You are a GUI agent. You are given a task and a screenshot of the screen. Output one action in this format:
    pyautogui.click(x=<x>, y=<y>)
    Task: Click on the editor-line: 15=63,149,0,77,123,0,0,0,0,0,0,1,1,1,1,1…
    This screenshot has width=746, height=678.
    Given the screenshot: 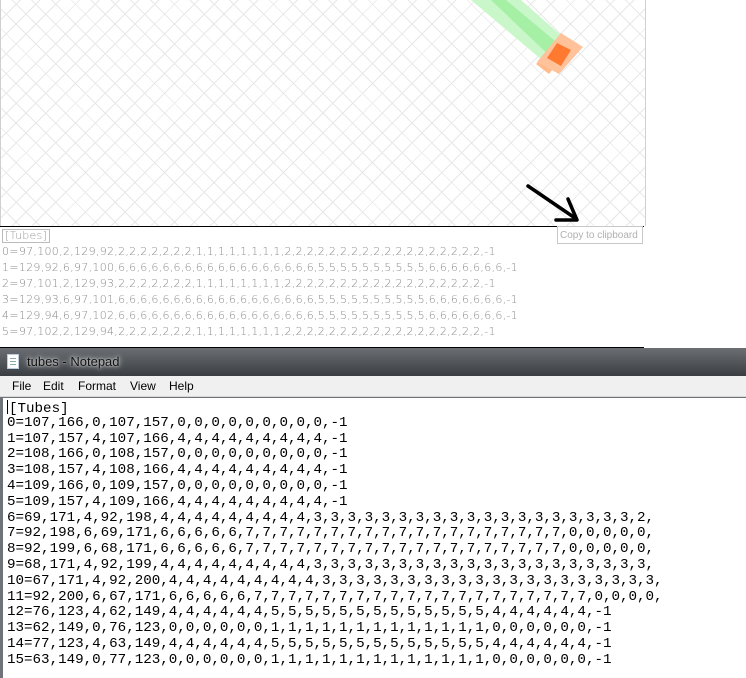 What is the action you would take?
    pyautogui.click(x=309, y=659)
    